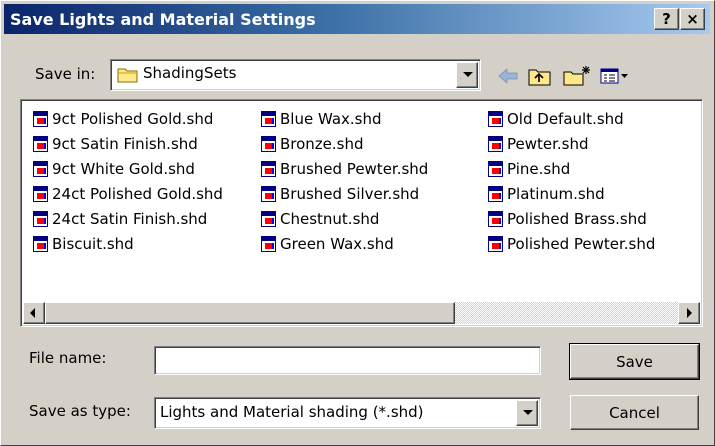 The width and height of the screenshot is (715, 446). Describe the element at coordinates (344, 243) in the screenshot. I see `list-item: Green Wax.shd` at that location.